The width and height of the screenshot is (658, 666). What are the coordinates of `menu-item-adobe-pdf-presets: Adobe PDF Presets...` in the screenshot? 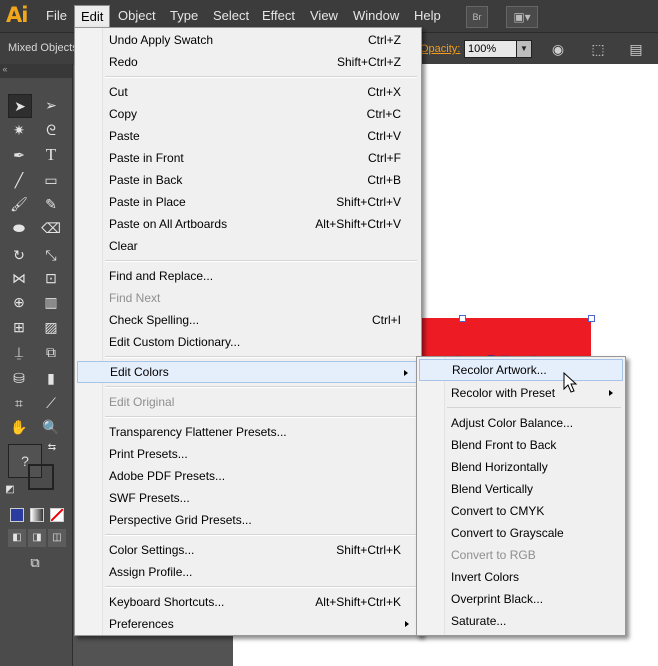 It's located at (248, 476).